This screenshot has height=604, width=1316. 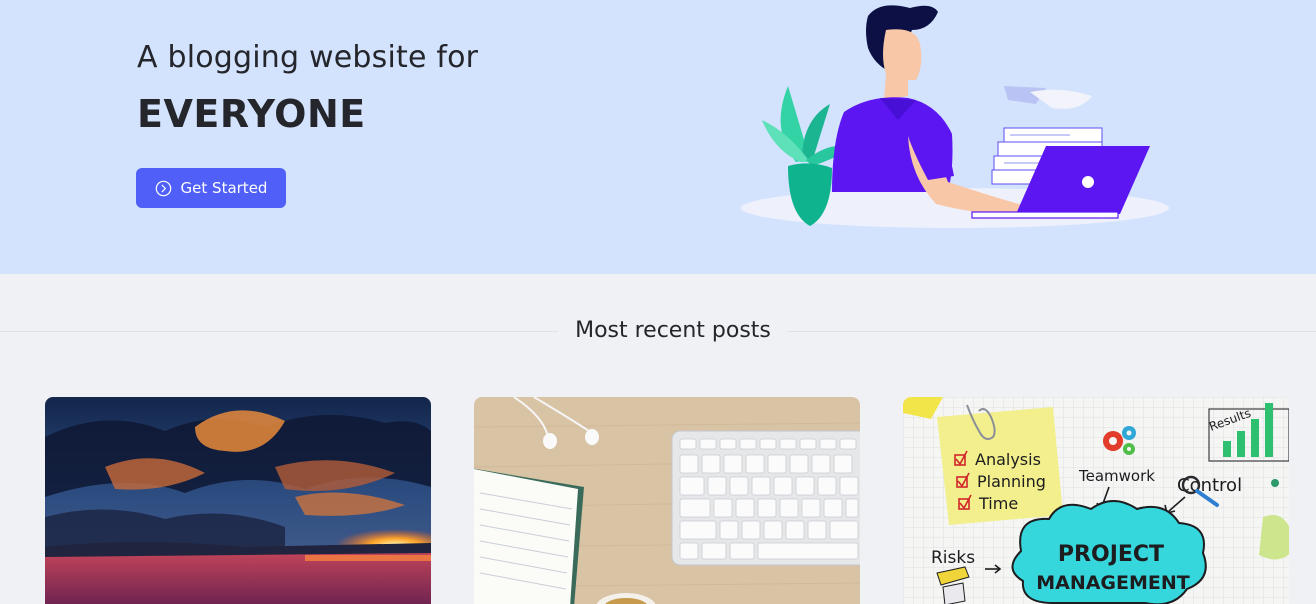 I want to click on desk-keyboard-image, so click(x=667, y=500).